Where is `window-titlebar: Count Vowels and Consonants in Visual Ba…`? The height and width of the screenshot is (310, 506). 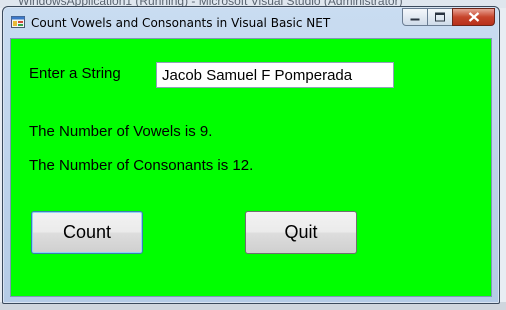 window-titlebar: Count Vowels and Consonants in Visual Ba… is located at coordinates (251, 22).